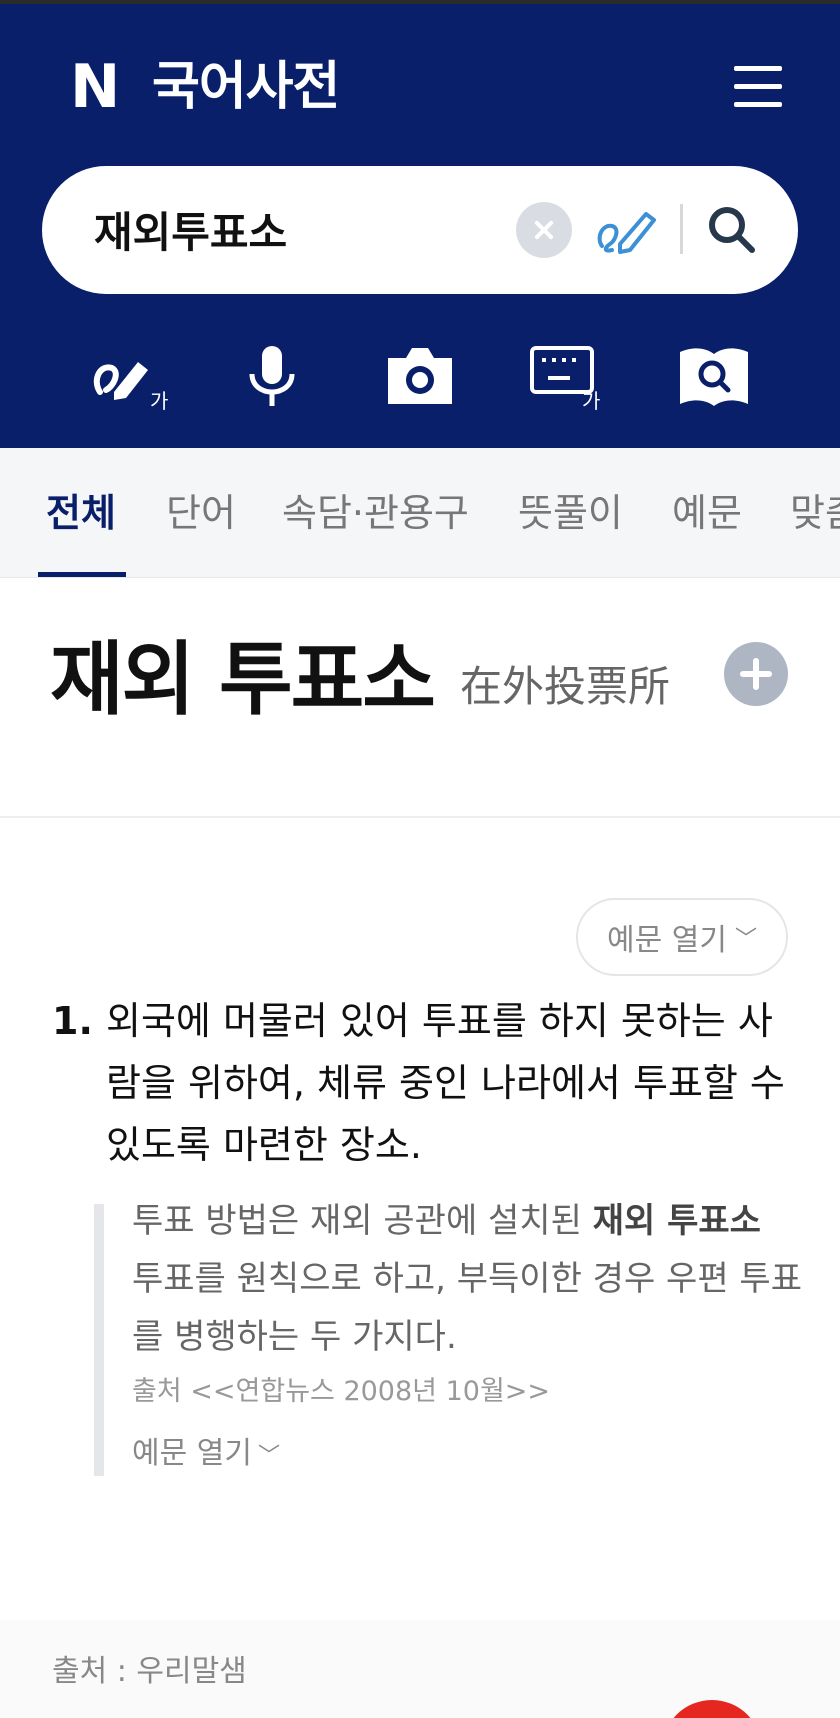  Describe the element at coordinates (375, 513) in the screenshot. I see `tab-idiom: 속담·관용구` at that location.